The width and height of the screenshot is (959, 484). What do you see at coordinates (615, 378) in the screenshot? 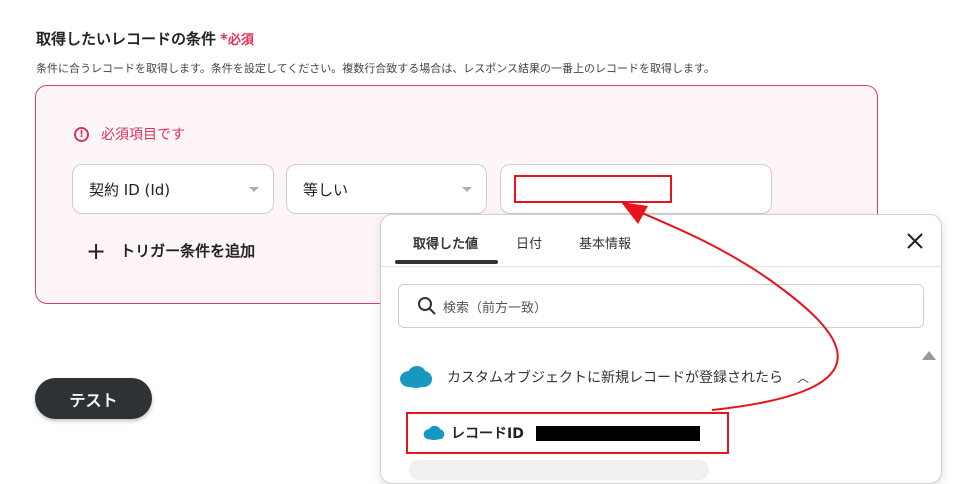
I see `trigger-group-label: カスタムオブジェクトに新規レコードが登録されたら` at bounding box center [615, 378].